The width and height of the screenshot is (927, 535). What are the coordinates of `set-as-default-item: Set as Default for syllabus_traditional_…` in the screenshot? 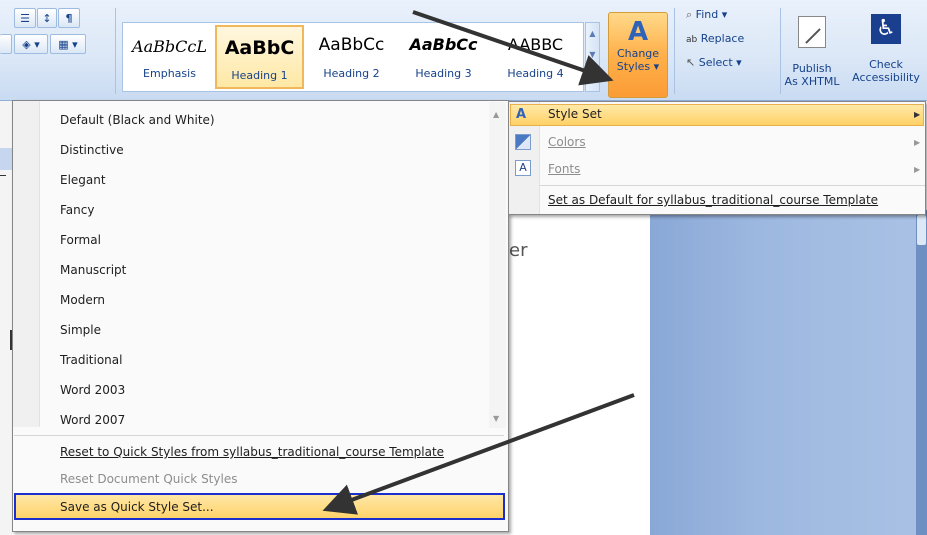 It's located at (713, 200).